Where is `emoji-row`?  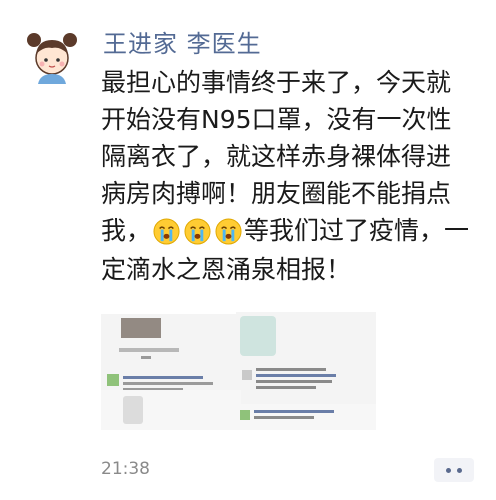
emoji-row is located at coordinates (197, 232).